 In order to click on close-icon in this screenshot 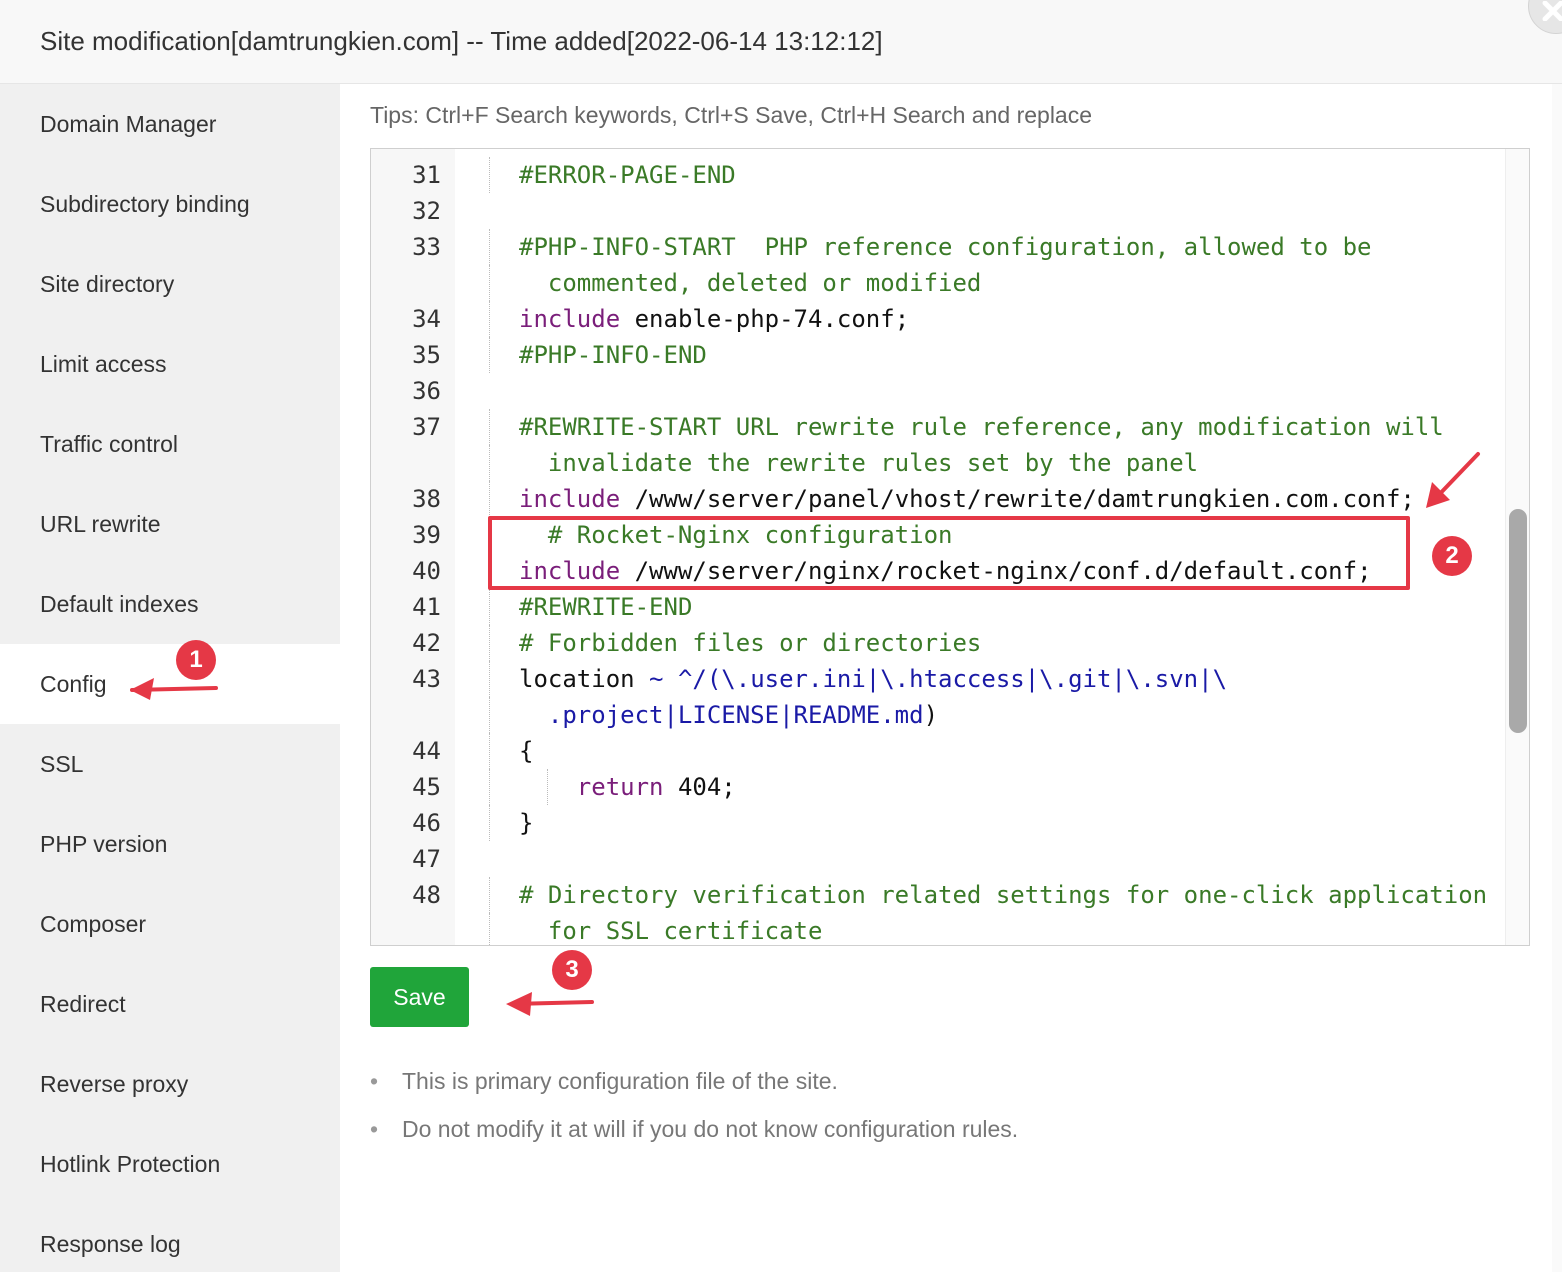, I will do `click(1552, 11)`.